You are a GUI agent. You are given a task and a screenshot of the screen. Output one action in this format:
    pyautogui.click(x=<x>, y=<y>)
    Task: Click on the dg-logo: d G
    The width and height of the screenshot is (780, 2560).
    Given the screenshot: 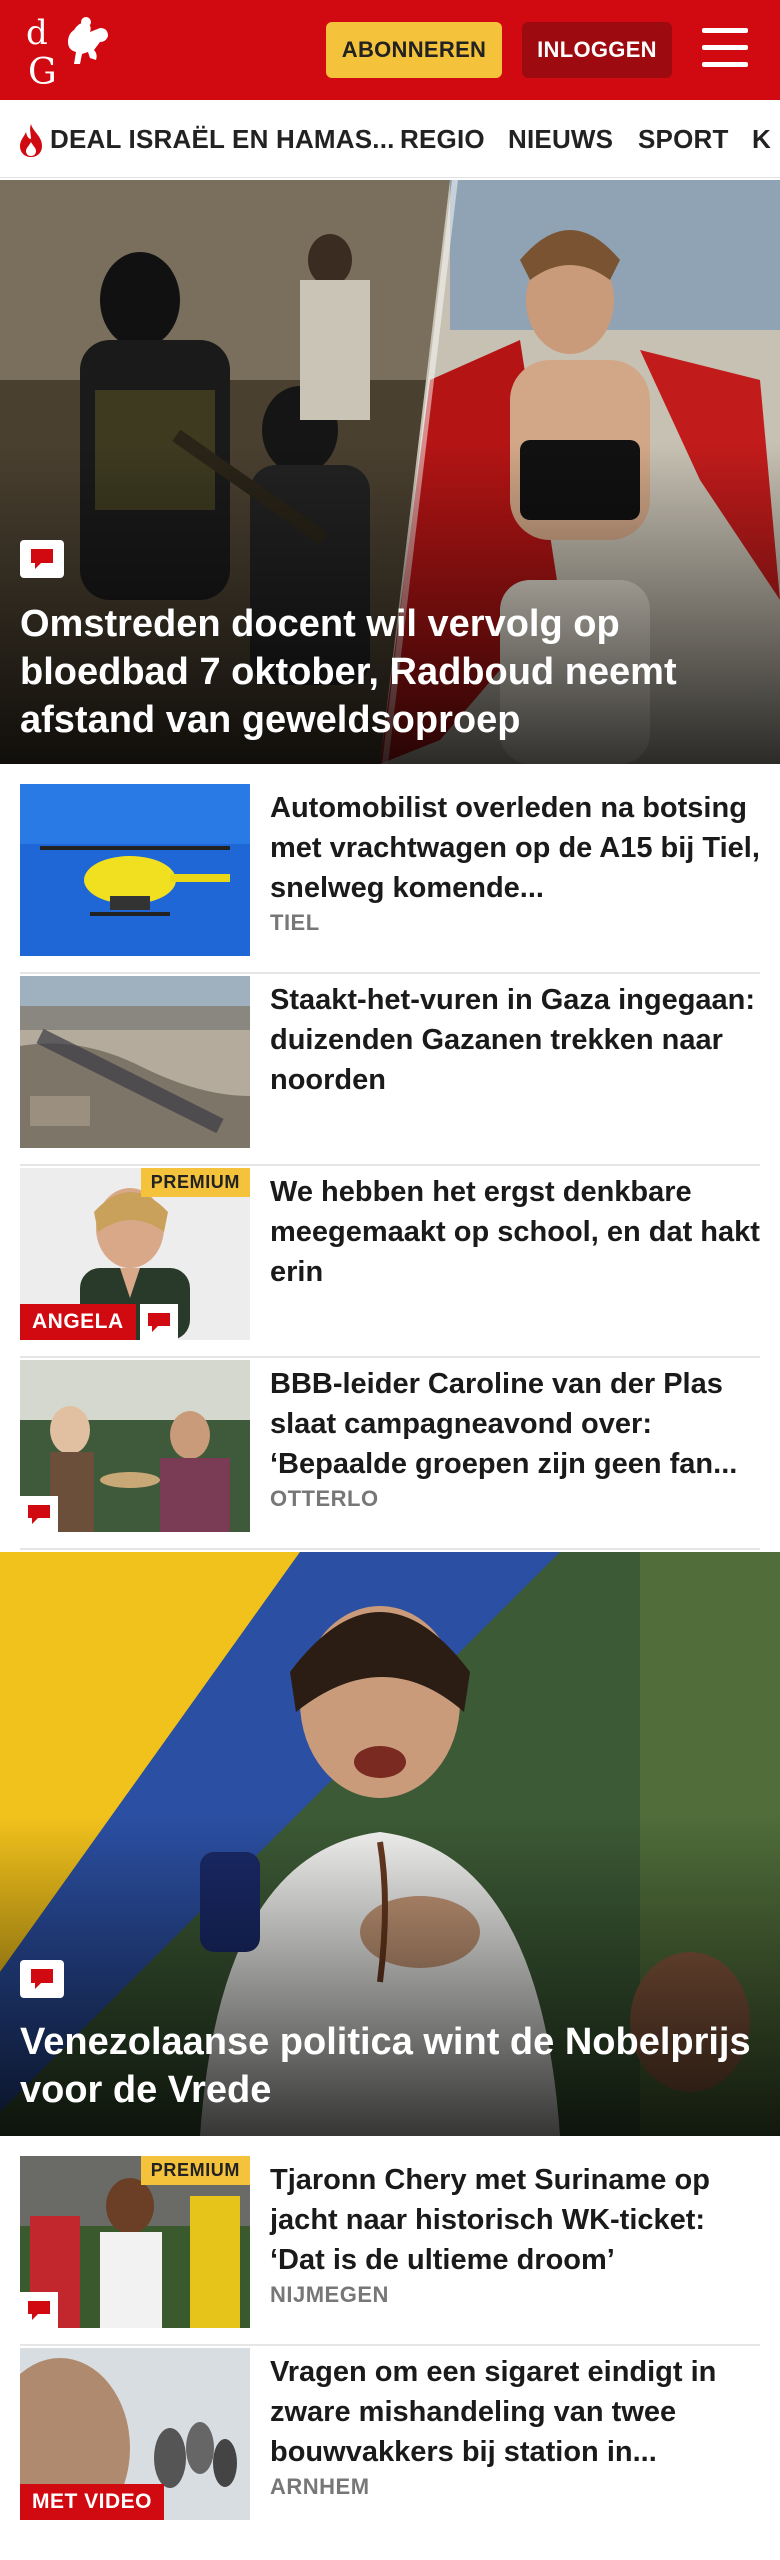 What is the action you would take?
    pyautogui.click(x=70, y=50)
    